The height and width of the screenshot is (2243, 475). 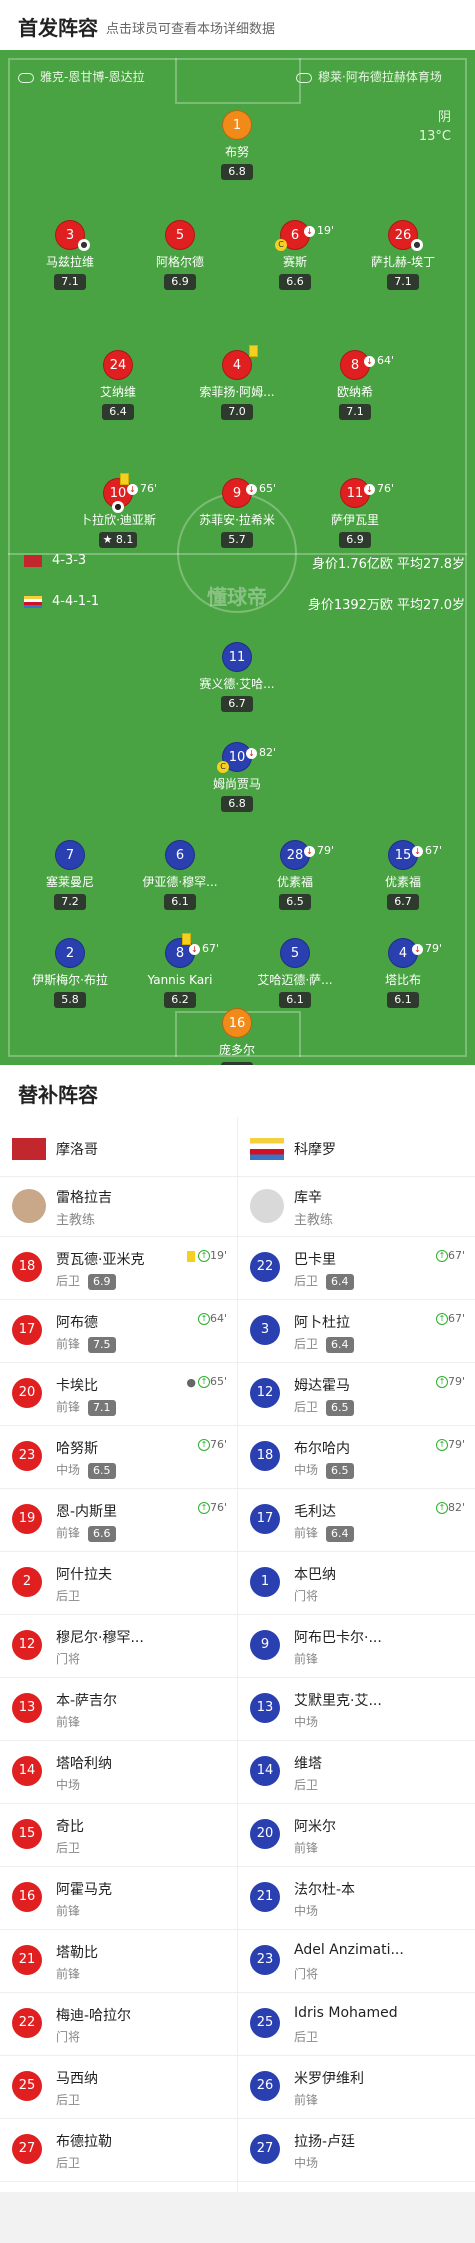 What do you see at coordinates (314, 1220) in the screenshot?
I see `away-coach-role: 主教练` at bounding box center [314, 1220].